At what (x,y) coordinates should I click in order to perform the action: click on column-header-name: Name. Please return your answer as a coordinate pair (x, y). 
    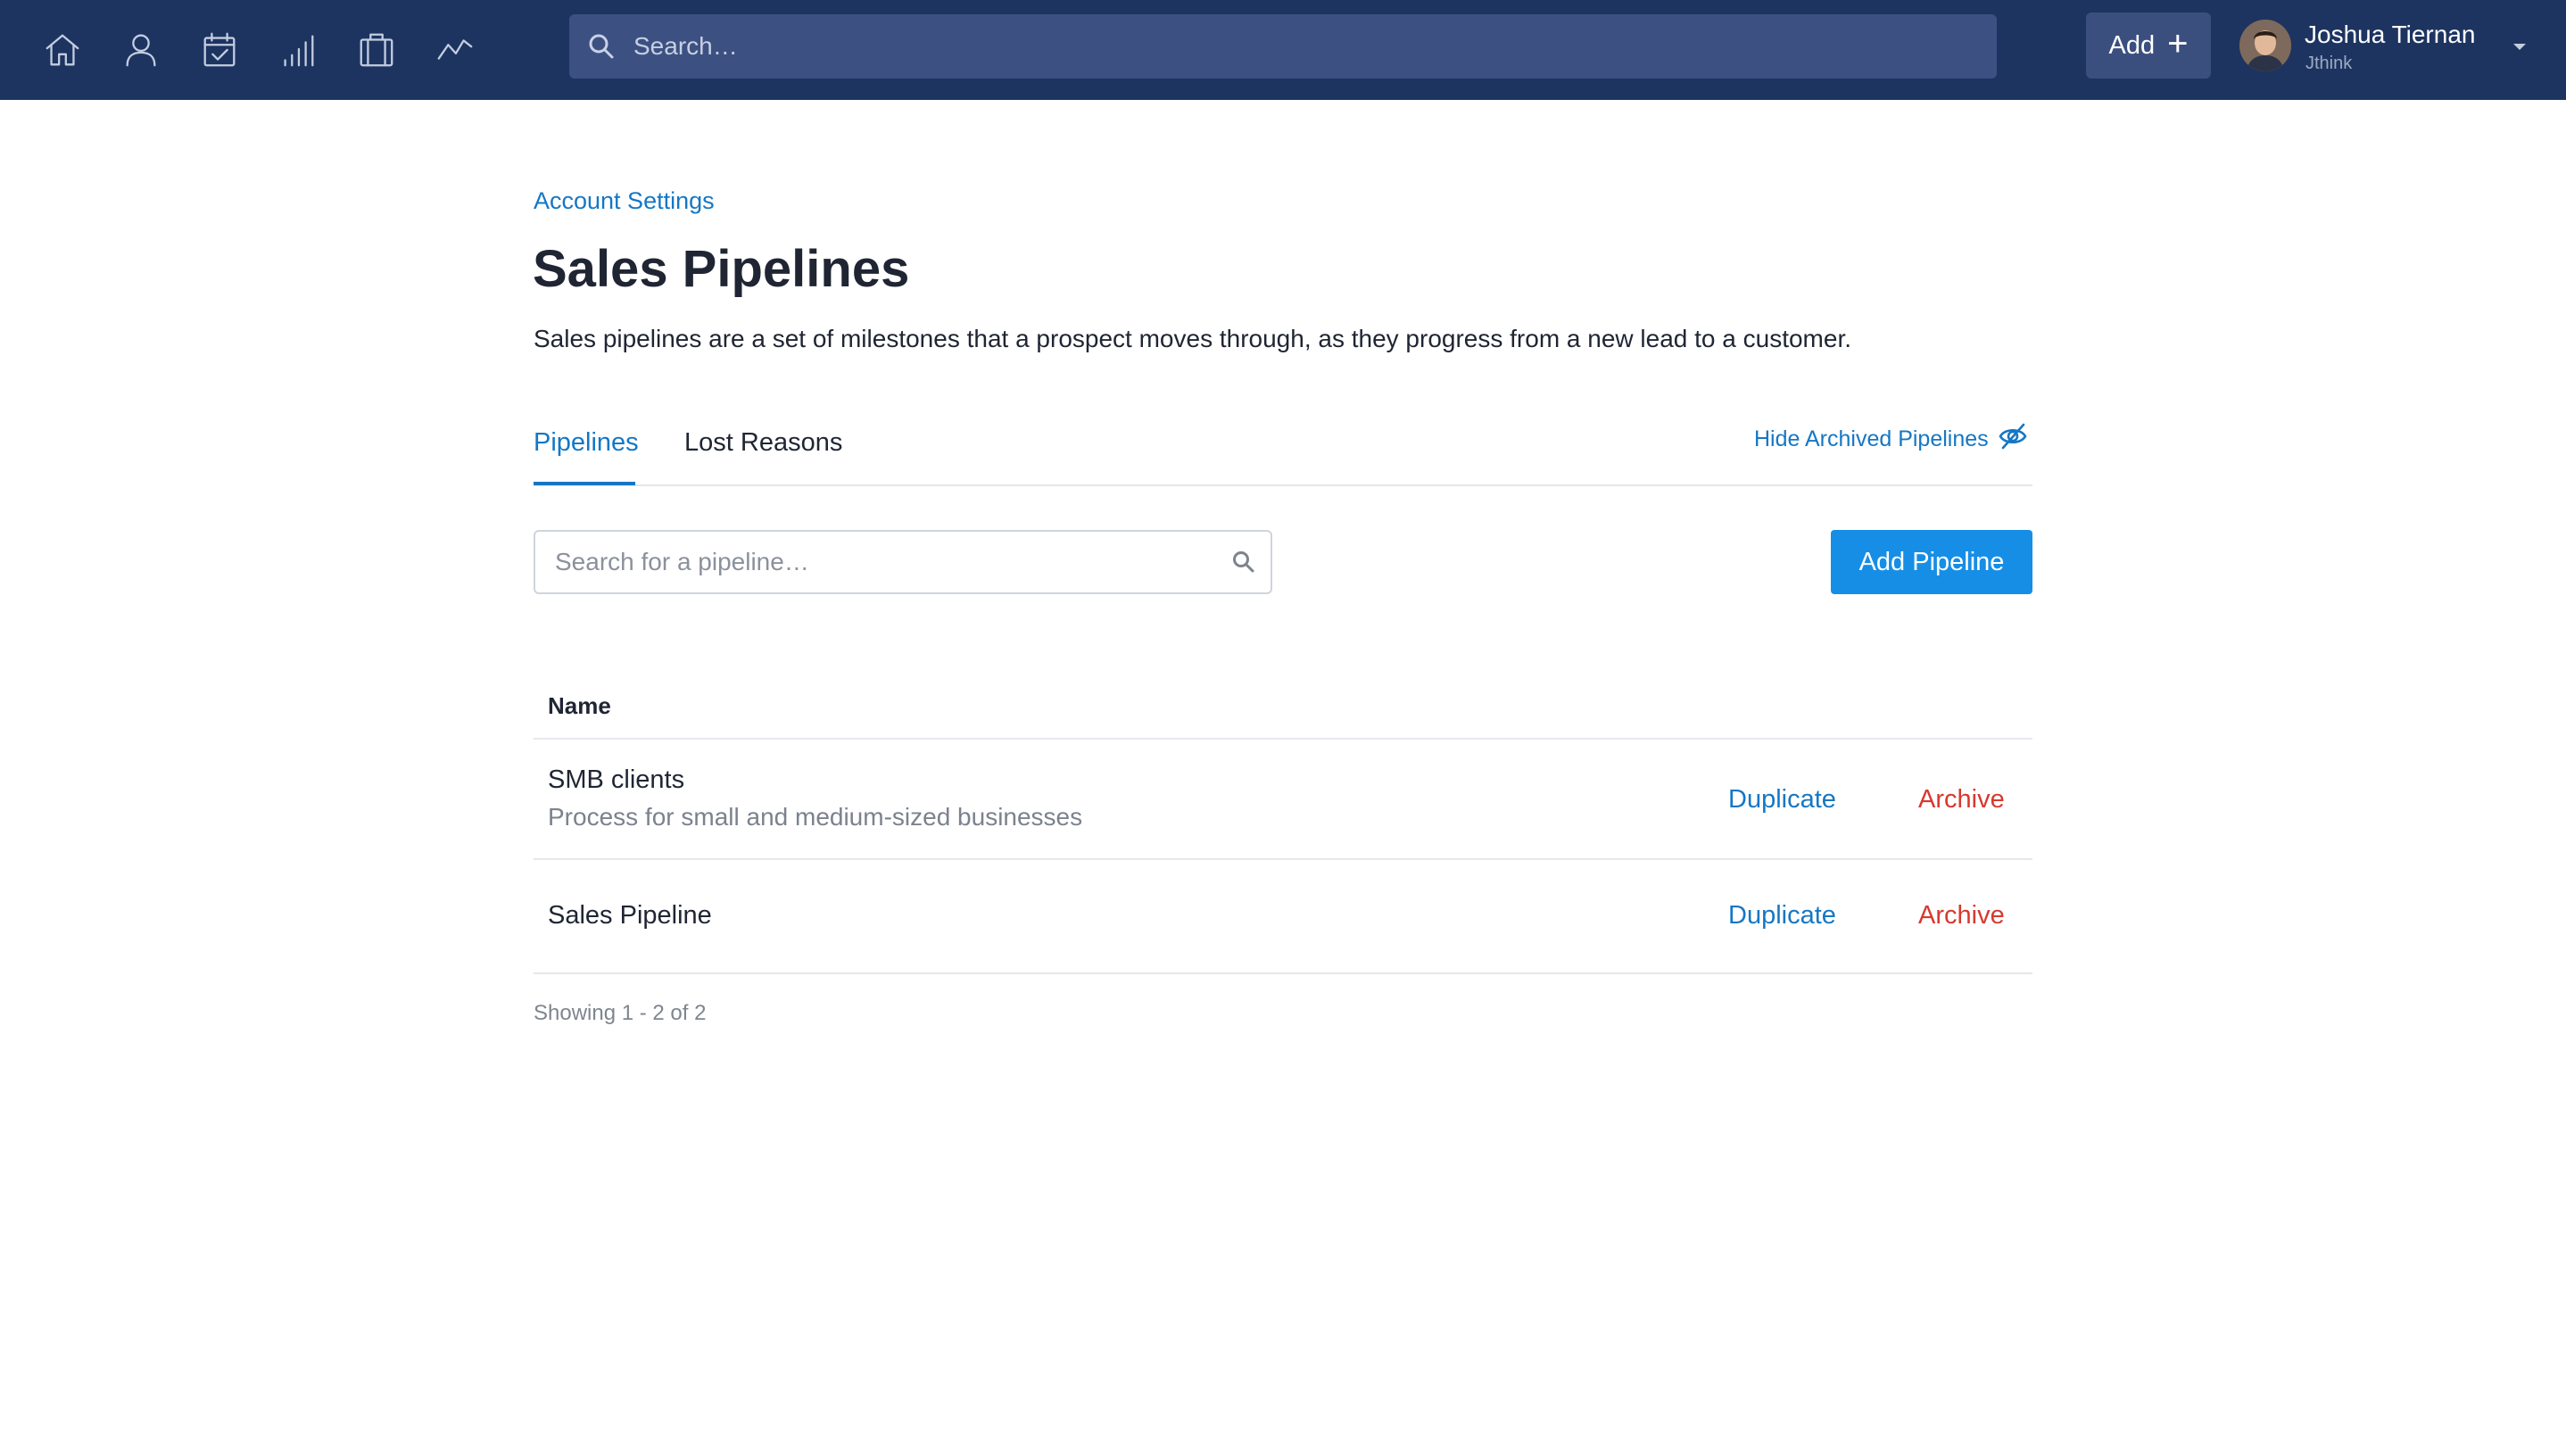
    Looking at the image, I should click on (579, 705).